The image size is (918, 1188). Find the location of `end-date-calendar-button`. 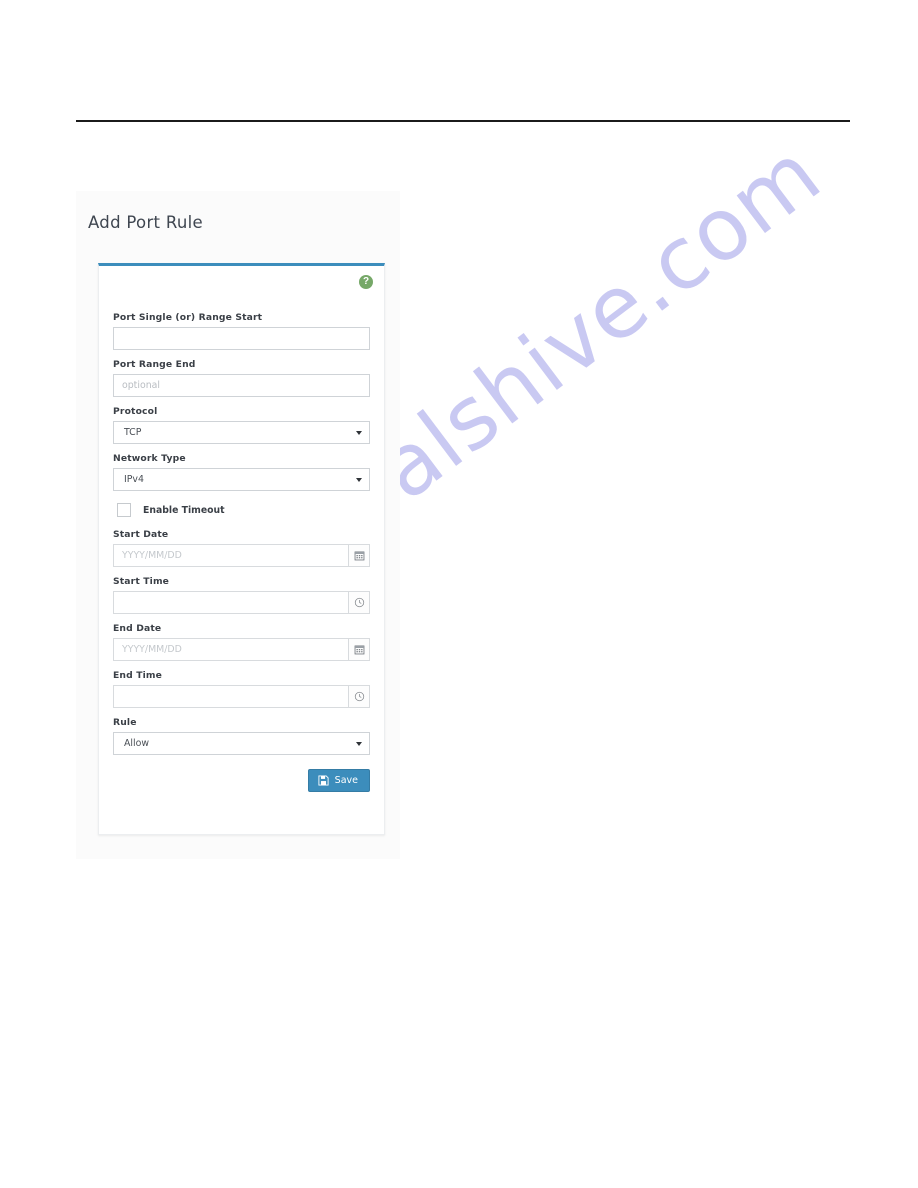

end-date-calendar-button is located at coordinates (359, 649).